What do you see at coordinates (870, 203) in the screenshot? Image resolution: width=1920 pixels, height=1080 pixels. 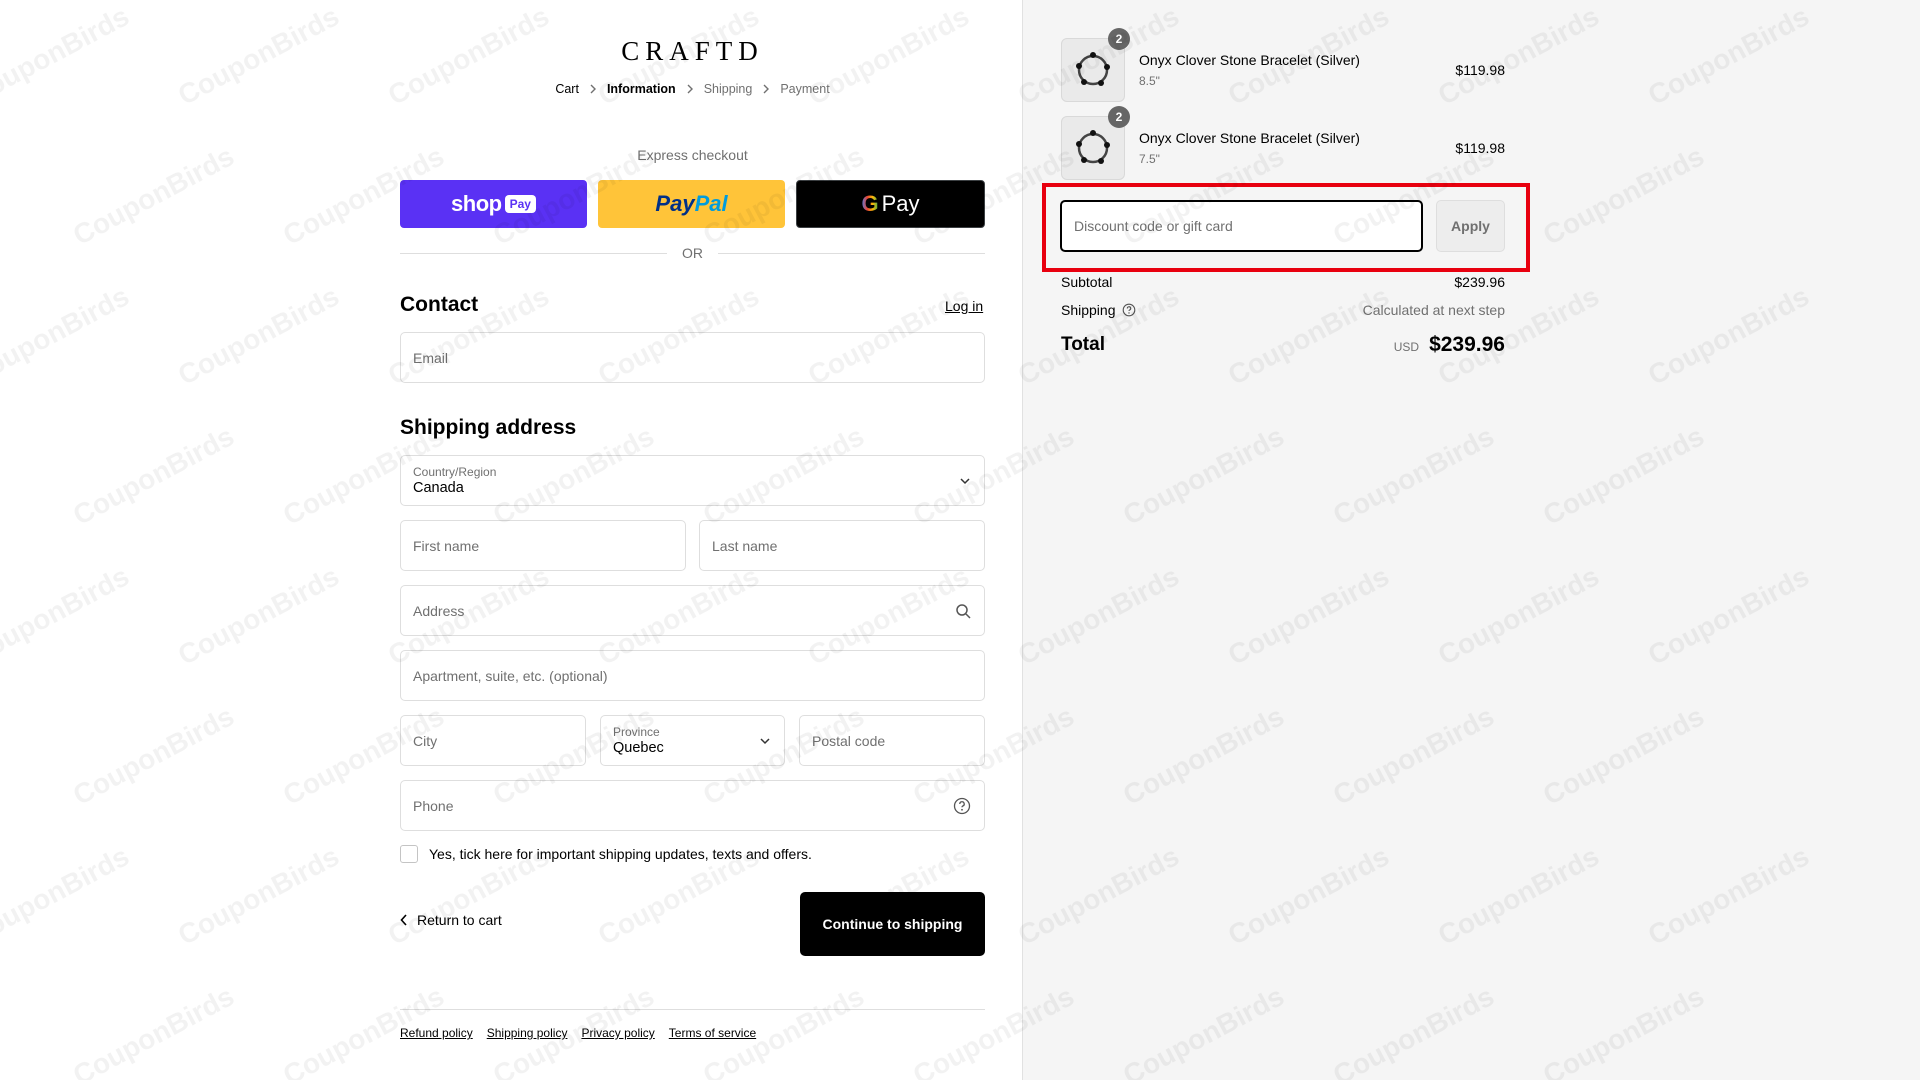 I see `google-g-icon: G` at bounding box center [870, 203].